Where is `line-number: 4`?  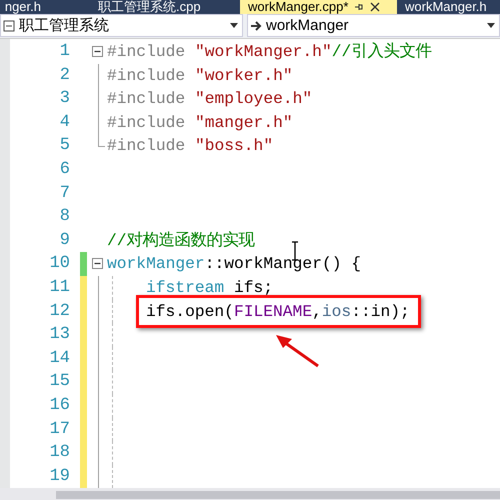 line-number: 4 is located at coordinates (64, 123).